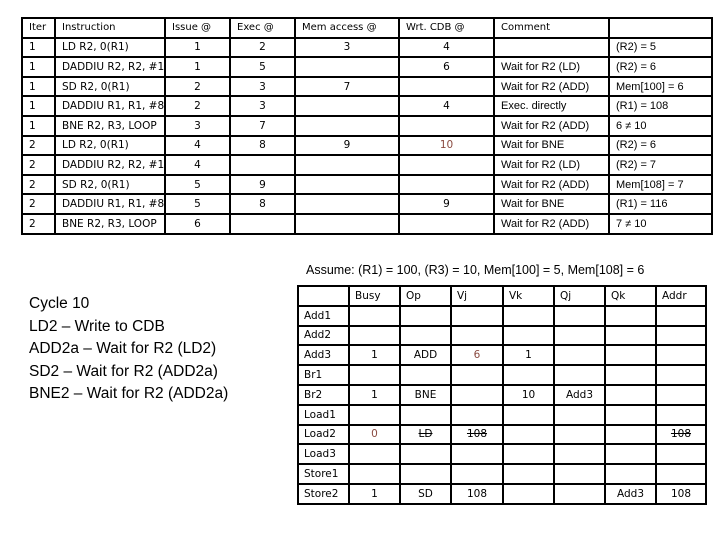  Describe the element at coordinates (528, 394) in the screenshot. I see `vk-cell: 10` at that location.